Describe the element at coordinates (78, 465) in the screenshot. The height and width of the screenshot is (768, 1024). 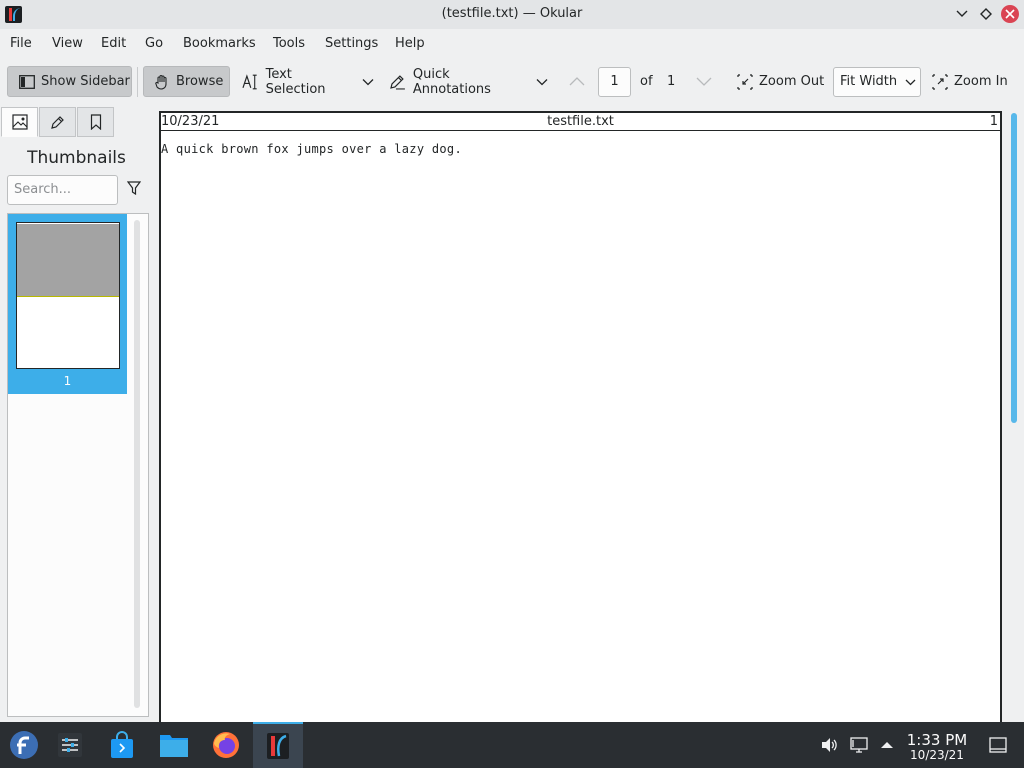
I see `thumbnail-list: 1` at that location.